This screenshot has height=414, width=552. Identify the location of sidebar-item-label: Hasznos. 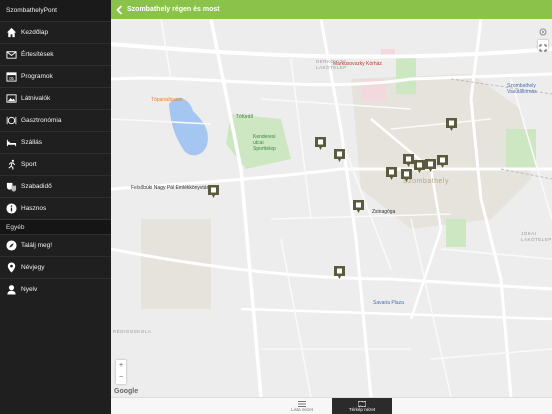
(34, 208).